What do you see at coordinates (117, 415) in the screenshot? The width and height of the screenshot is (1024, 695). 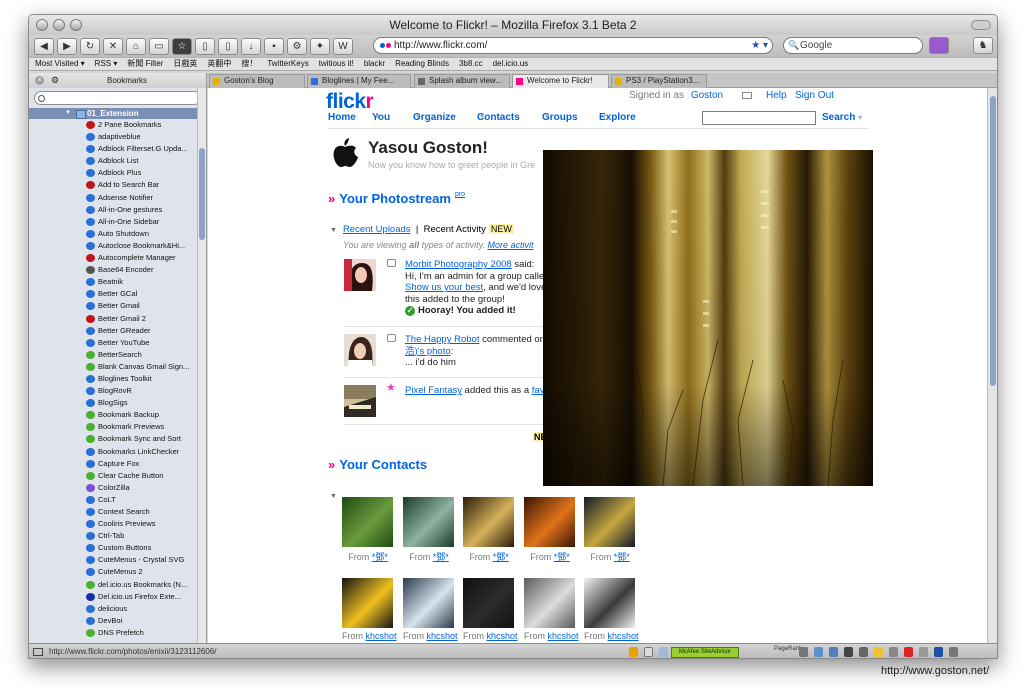 I see `bookmark-item: Bookmark Backup` at bounding box center [117, 415].